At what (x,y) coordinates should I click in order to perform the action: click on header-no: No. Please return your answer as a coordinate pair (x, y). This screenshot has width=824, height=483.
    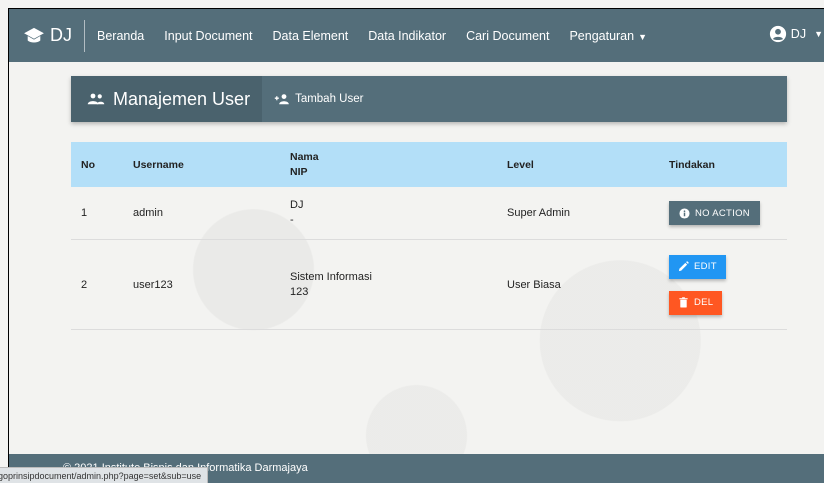
    Looking at the image, I should click on (88, 164).